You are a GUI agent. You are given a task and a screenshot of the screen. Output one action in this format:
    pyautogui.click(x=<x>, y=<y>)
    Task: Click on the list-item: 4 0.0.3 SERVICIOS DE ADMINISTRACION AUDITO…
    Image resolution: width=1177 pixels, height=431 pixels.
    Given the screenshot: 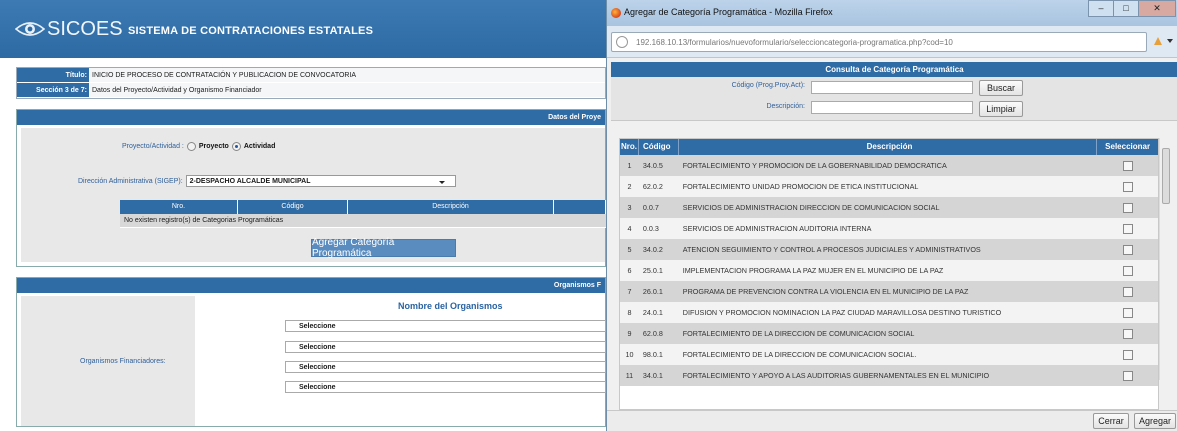 What is the action you would take?
    pyautogui.click(x=889, y=228)
    